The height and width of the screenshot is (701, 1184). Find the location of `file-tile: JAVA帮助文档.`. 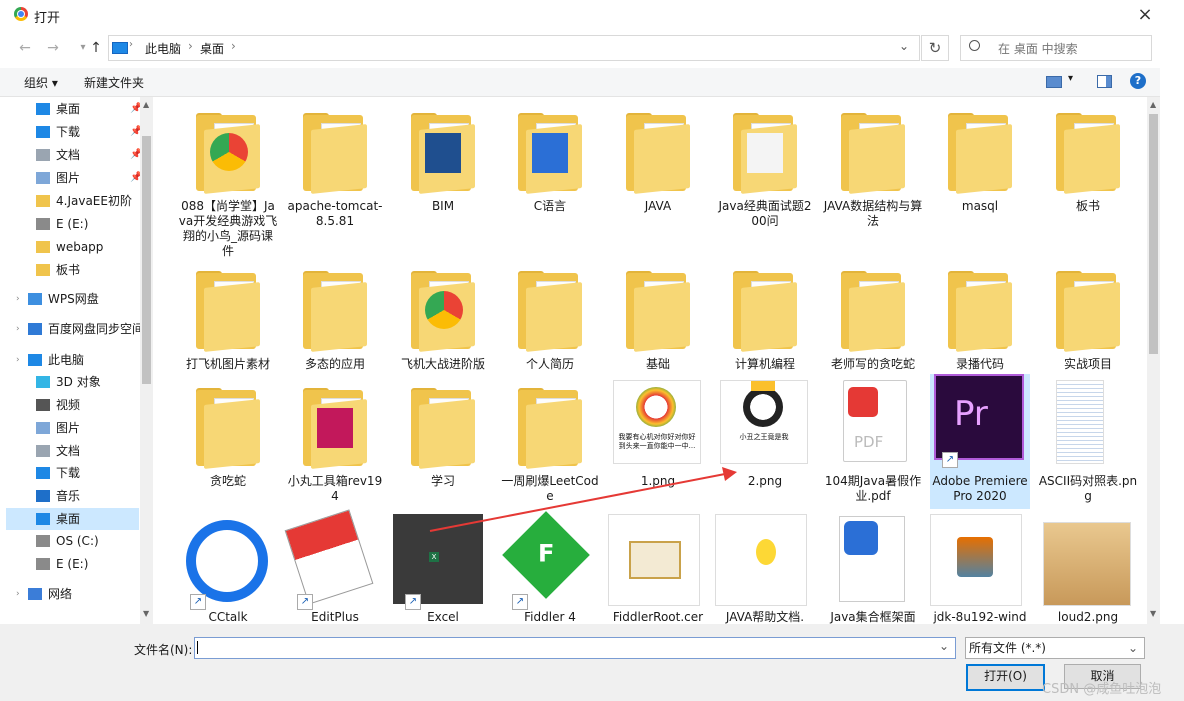

file-tile: JAVA帮助文档. is located at coordinates (765, 569).